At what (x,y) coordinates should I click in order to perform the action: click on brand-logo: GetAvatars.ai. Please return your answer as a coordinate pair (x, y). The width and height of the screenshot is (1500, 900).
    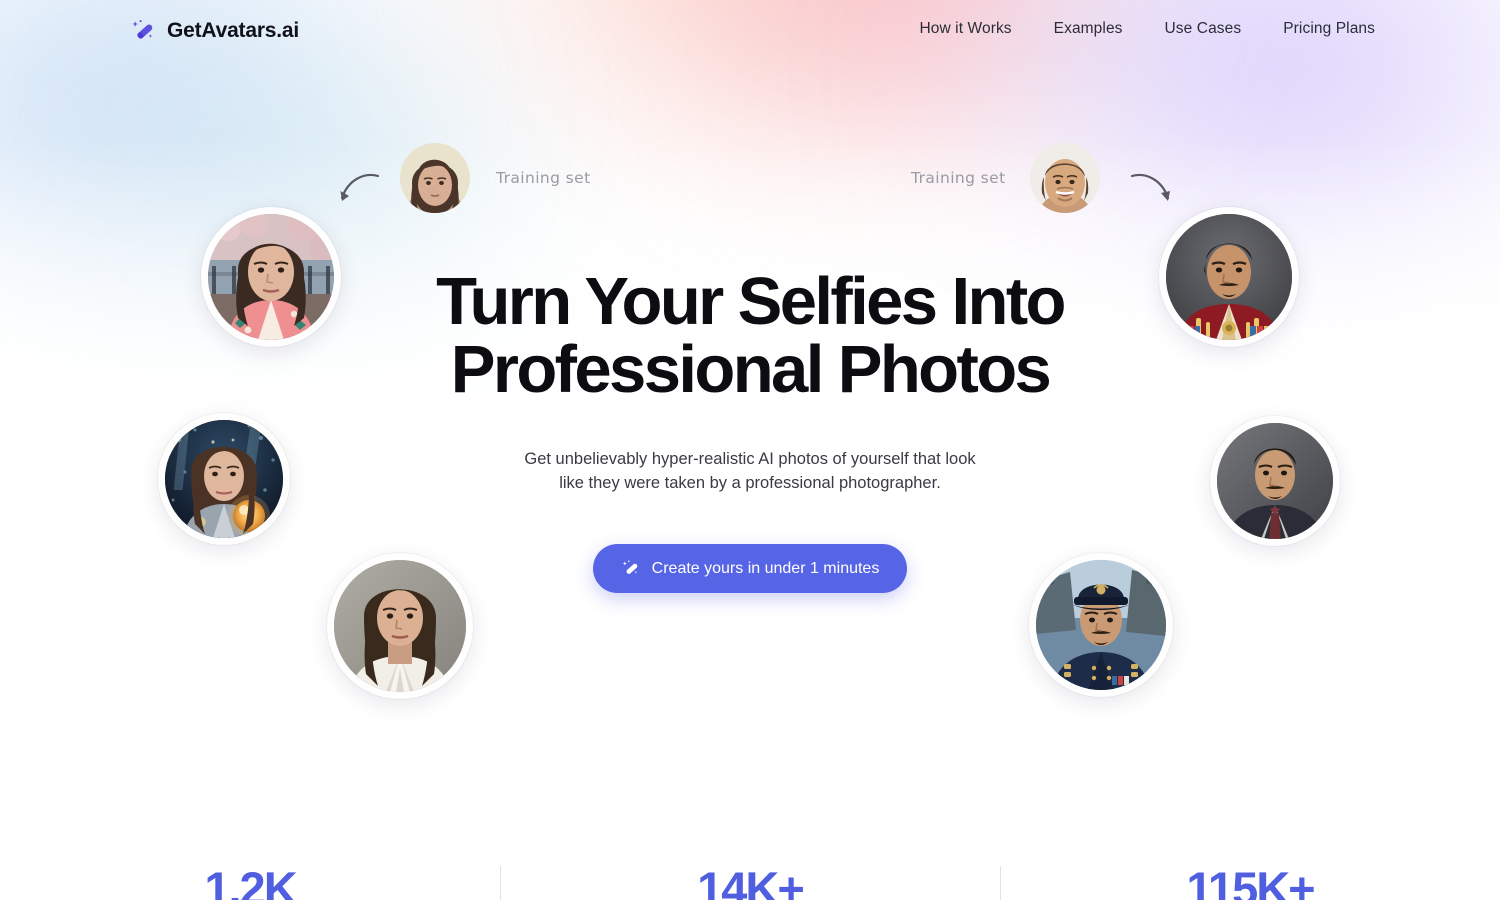
    Looking at the image, I should click on (214, 31).